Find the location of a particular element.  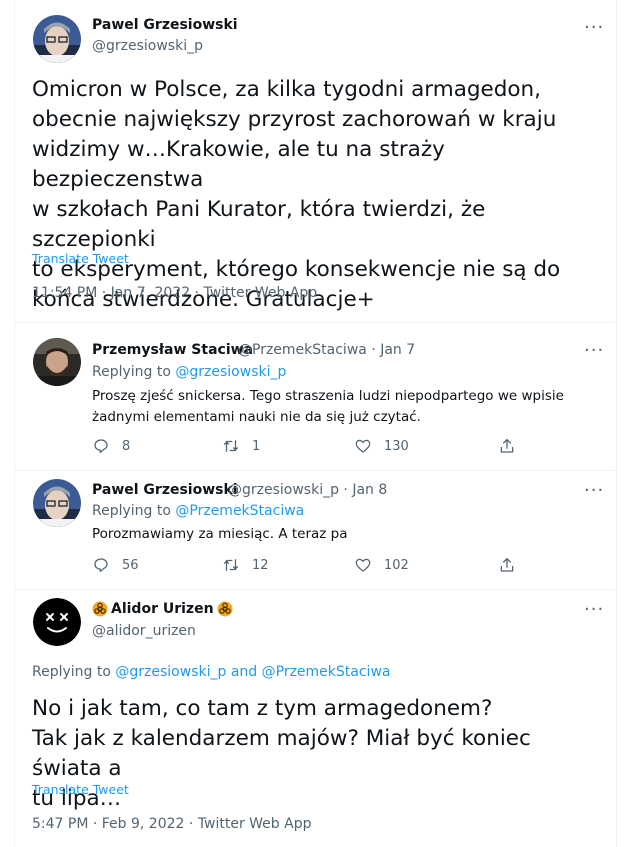

tweet-timestamp: 5:47 PM · Feb 9, 2022 · Twitter Web App is located at coordinates (171, 824).